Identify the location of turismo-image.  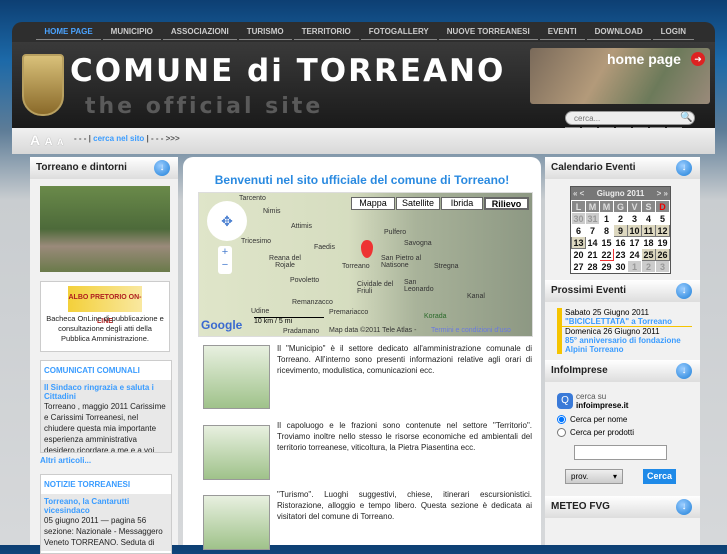
(236, 522).